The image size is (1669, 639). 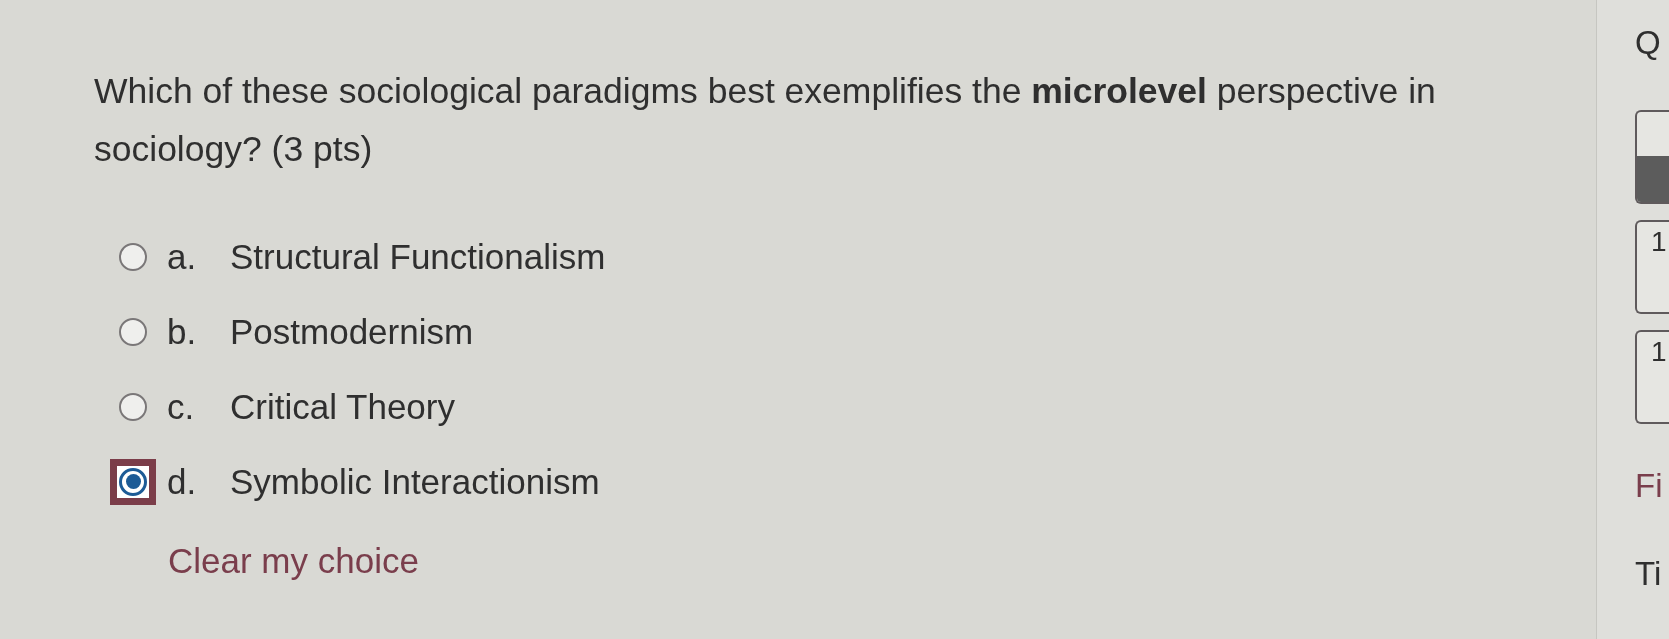 I want to click on option-label: Critical Theory, so click(x=342, y=406).